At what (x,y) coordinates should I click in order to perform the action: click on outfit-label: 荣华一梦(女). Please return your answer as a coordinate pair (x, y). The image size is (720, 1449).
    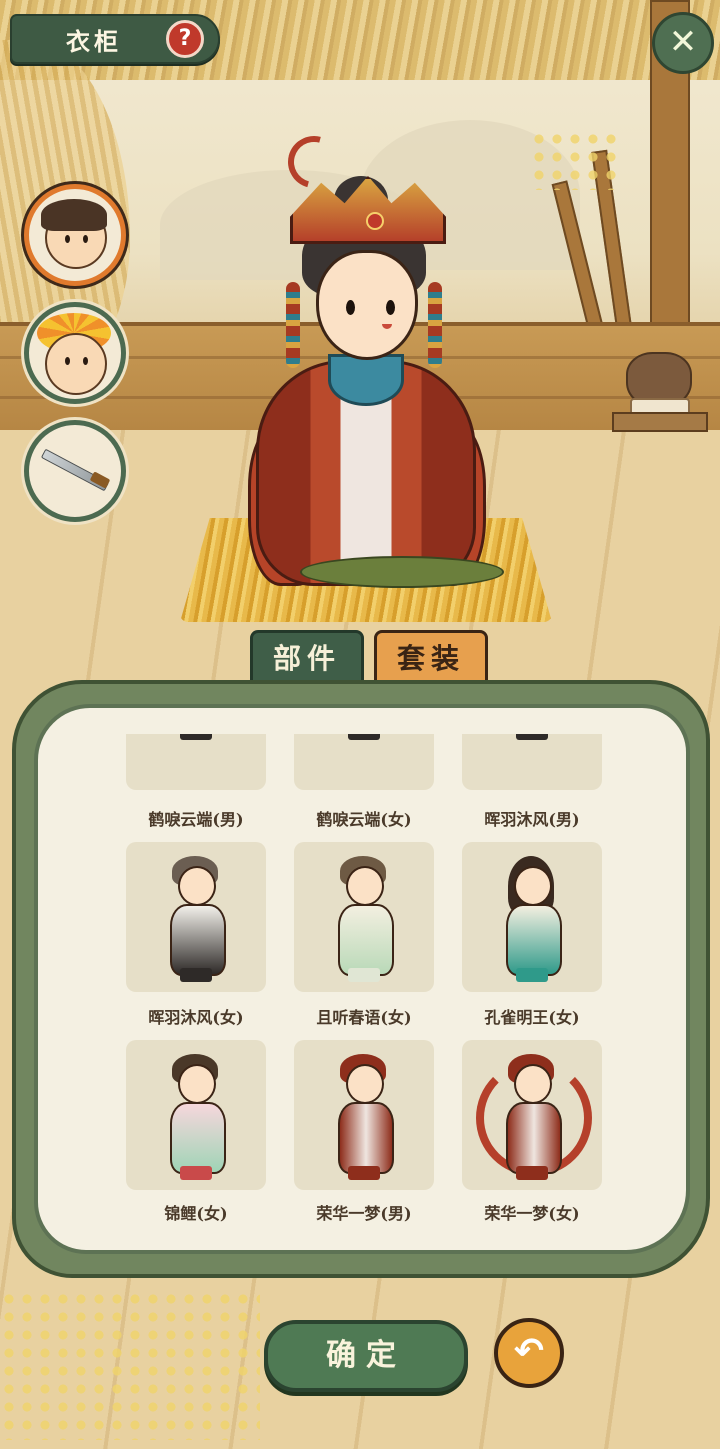
    Looking at the image, I should click on (532, 1213).